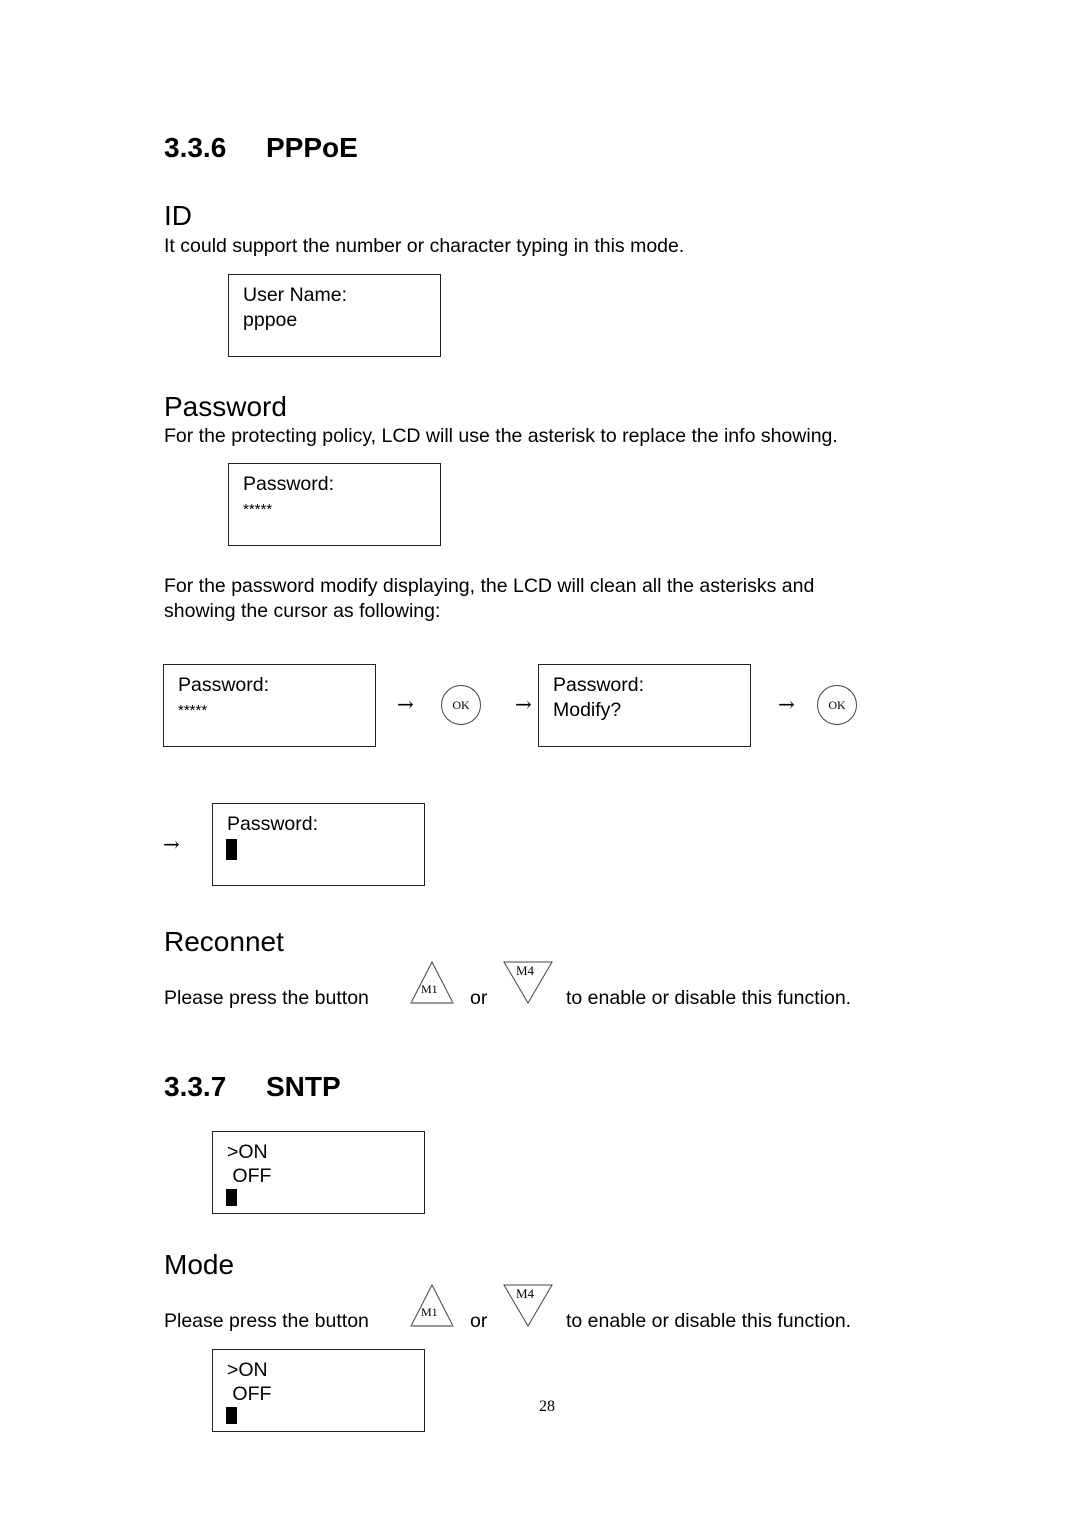 The image size is (1080, 1528). What do you see at coordinates (479, 998) in the screenshot?
I see `reconnect-instruction-or: or` at bounding box center [479, 998].